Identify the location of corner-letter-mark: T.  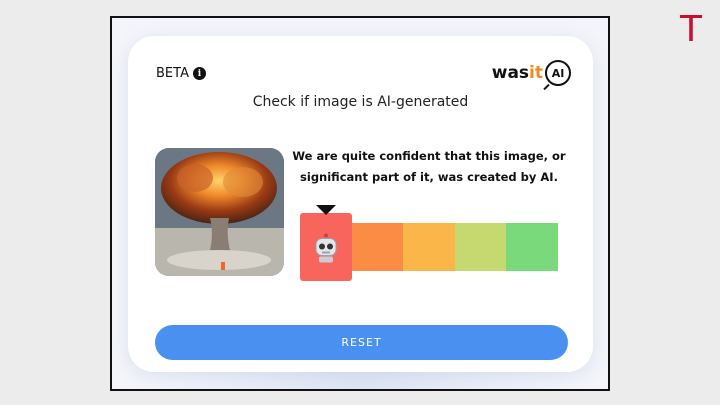
(691, 29).